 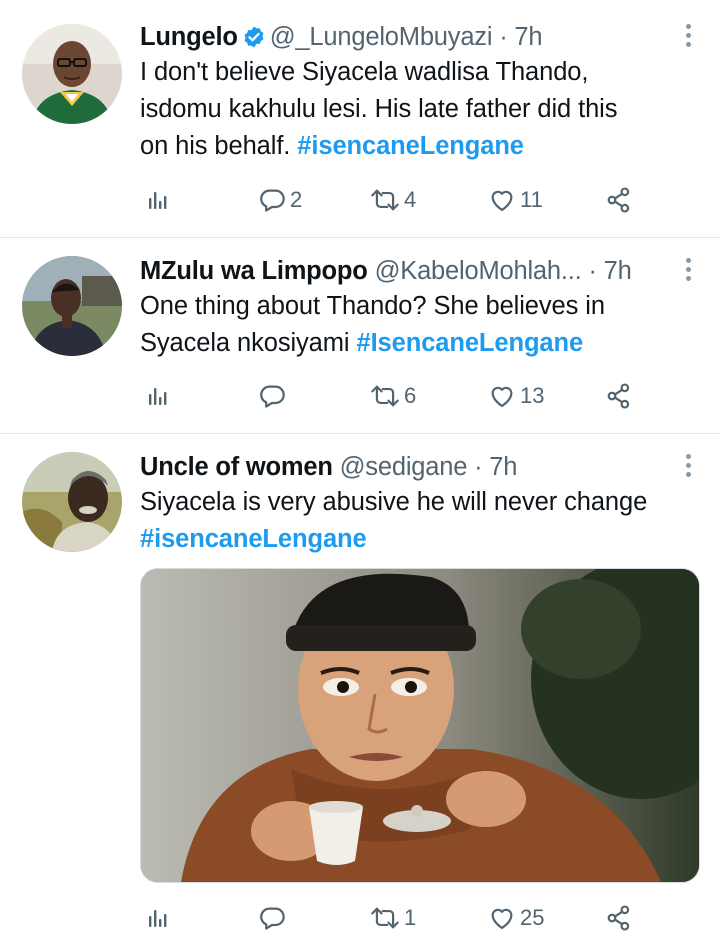 I want to click on display-name: Lungelo, so click(x=189, y=37).